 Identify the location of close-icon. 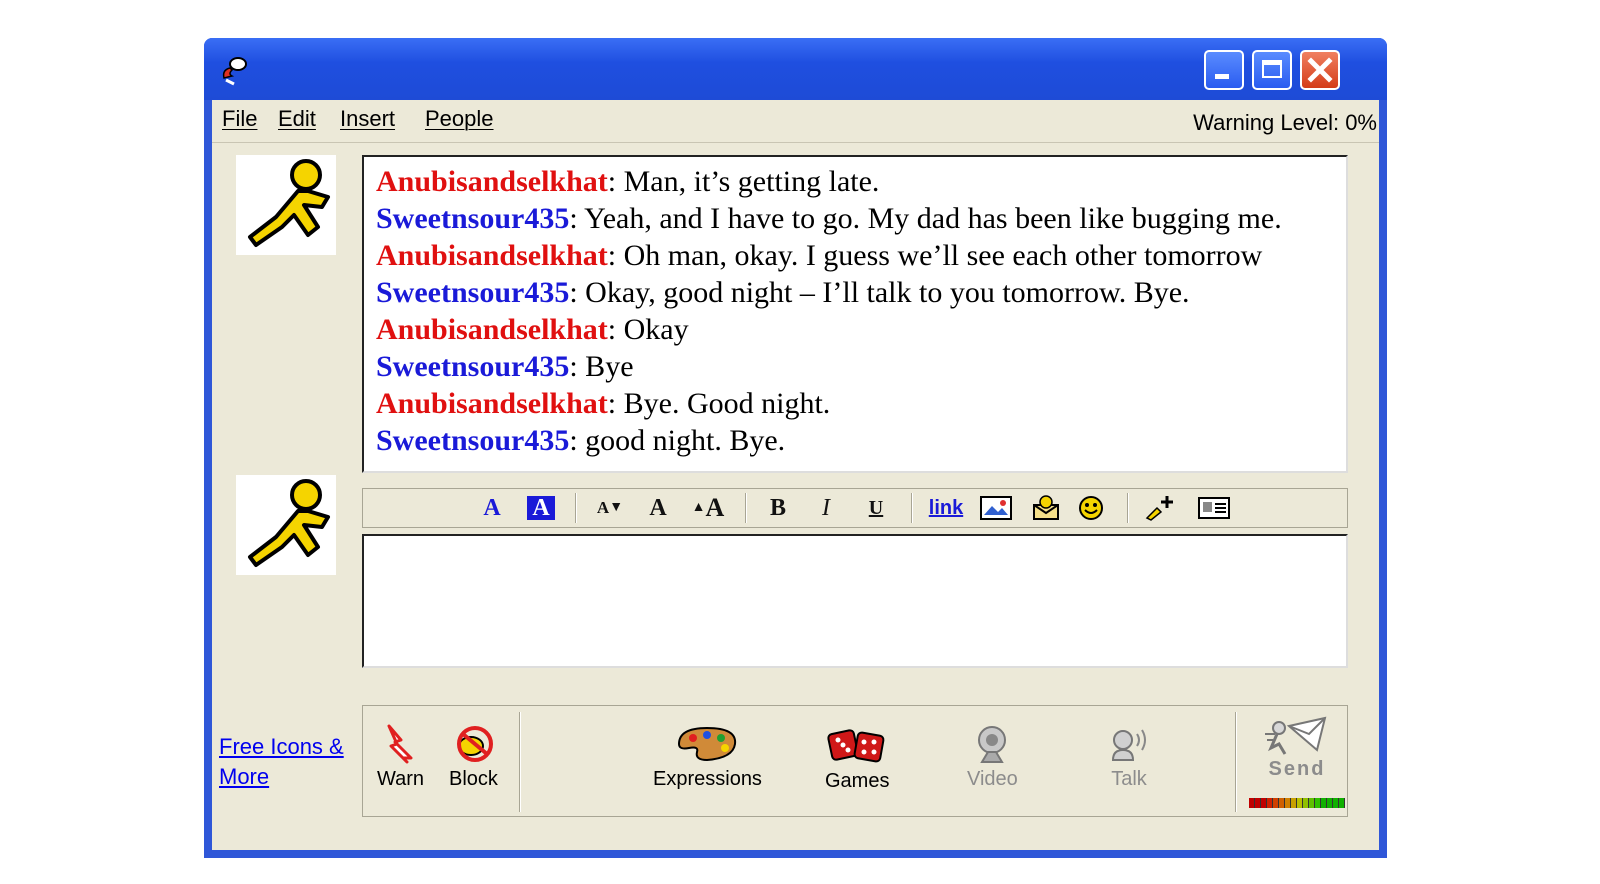
(1320, 70).